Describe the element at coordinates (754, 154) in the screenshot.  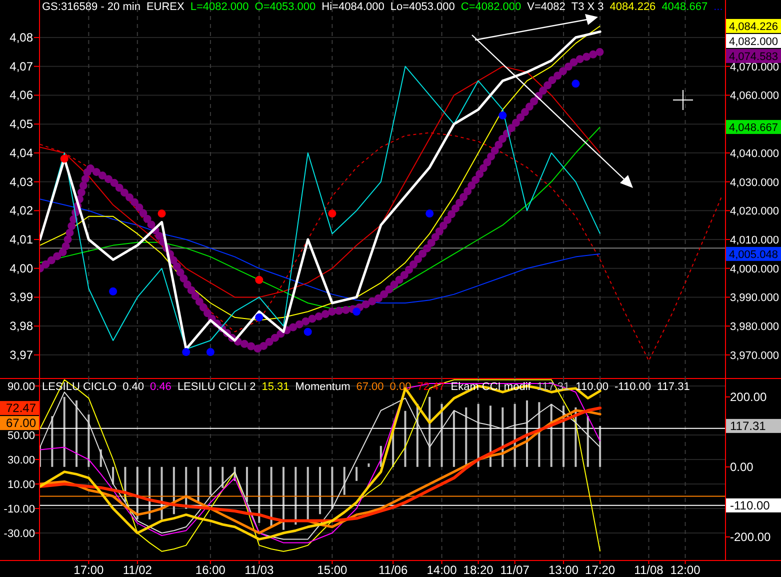
I see `axis-label: 4,040.000` at that location.